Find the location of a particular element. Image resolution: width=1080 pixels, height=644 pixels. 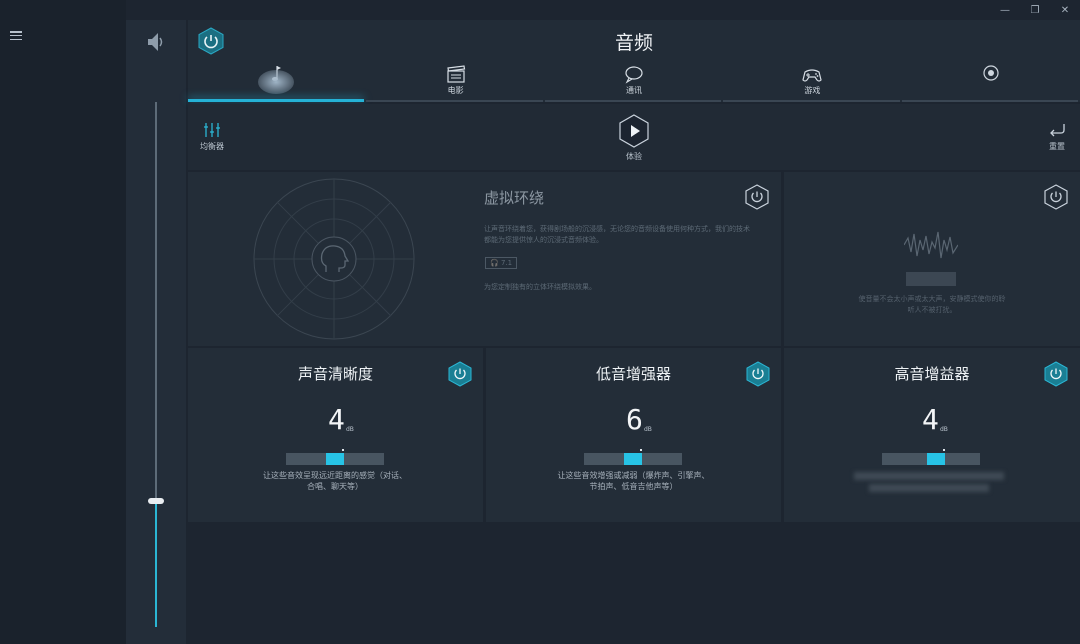

waveform-icon is located at coordinates (931, 245).